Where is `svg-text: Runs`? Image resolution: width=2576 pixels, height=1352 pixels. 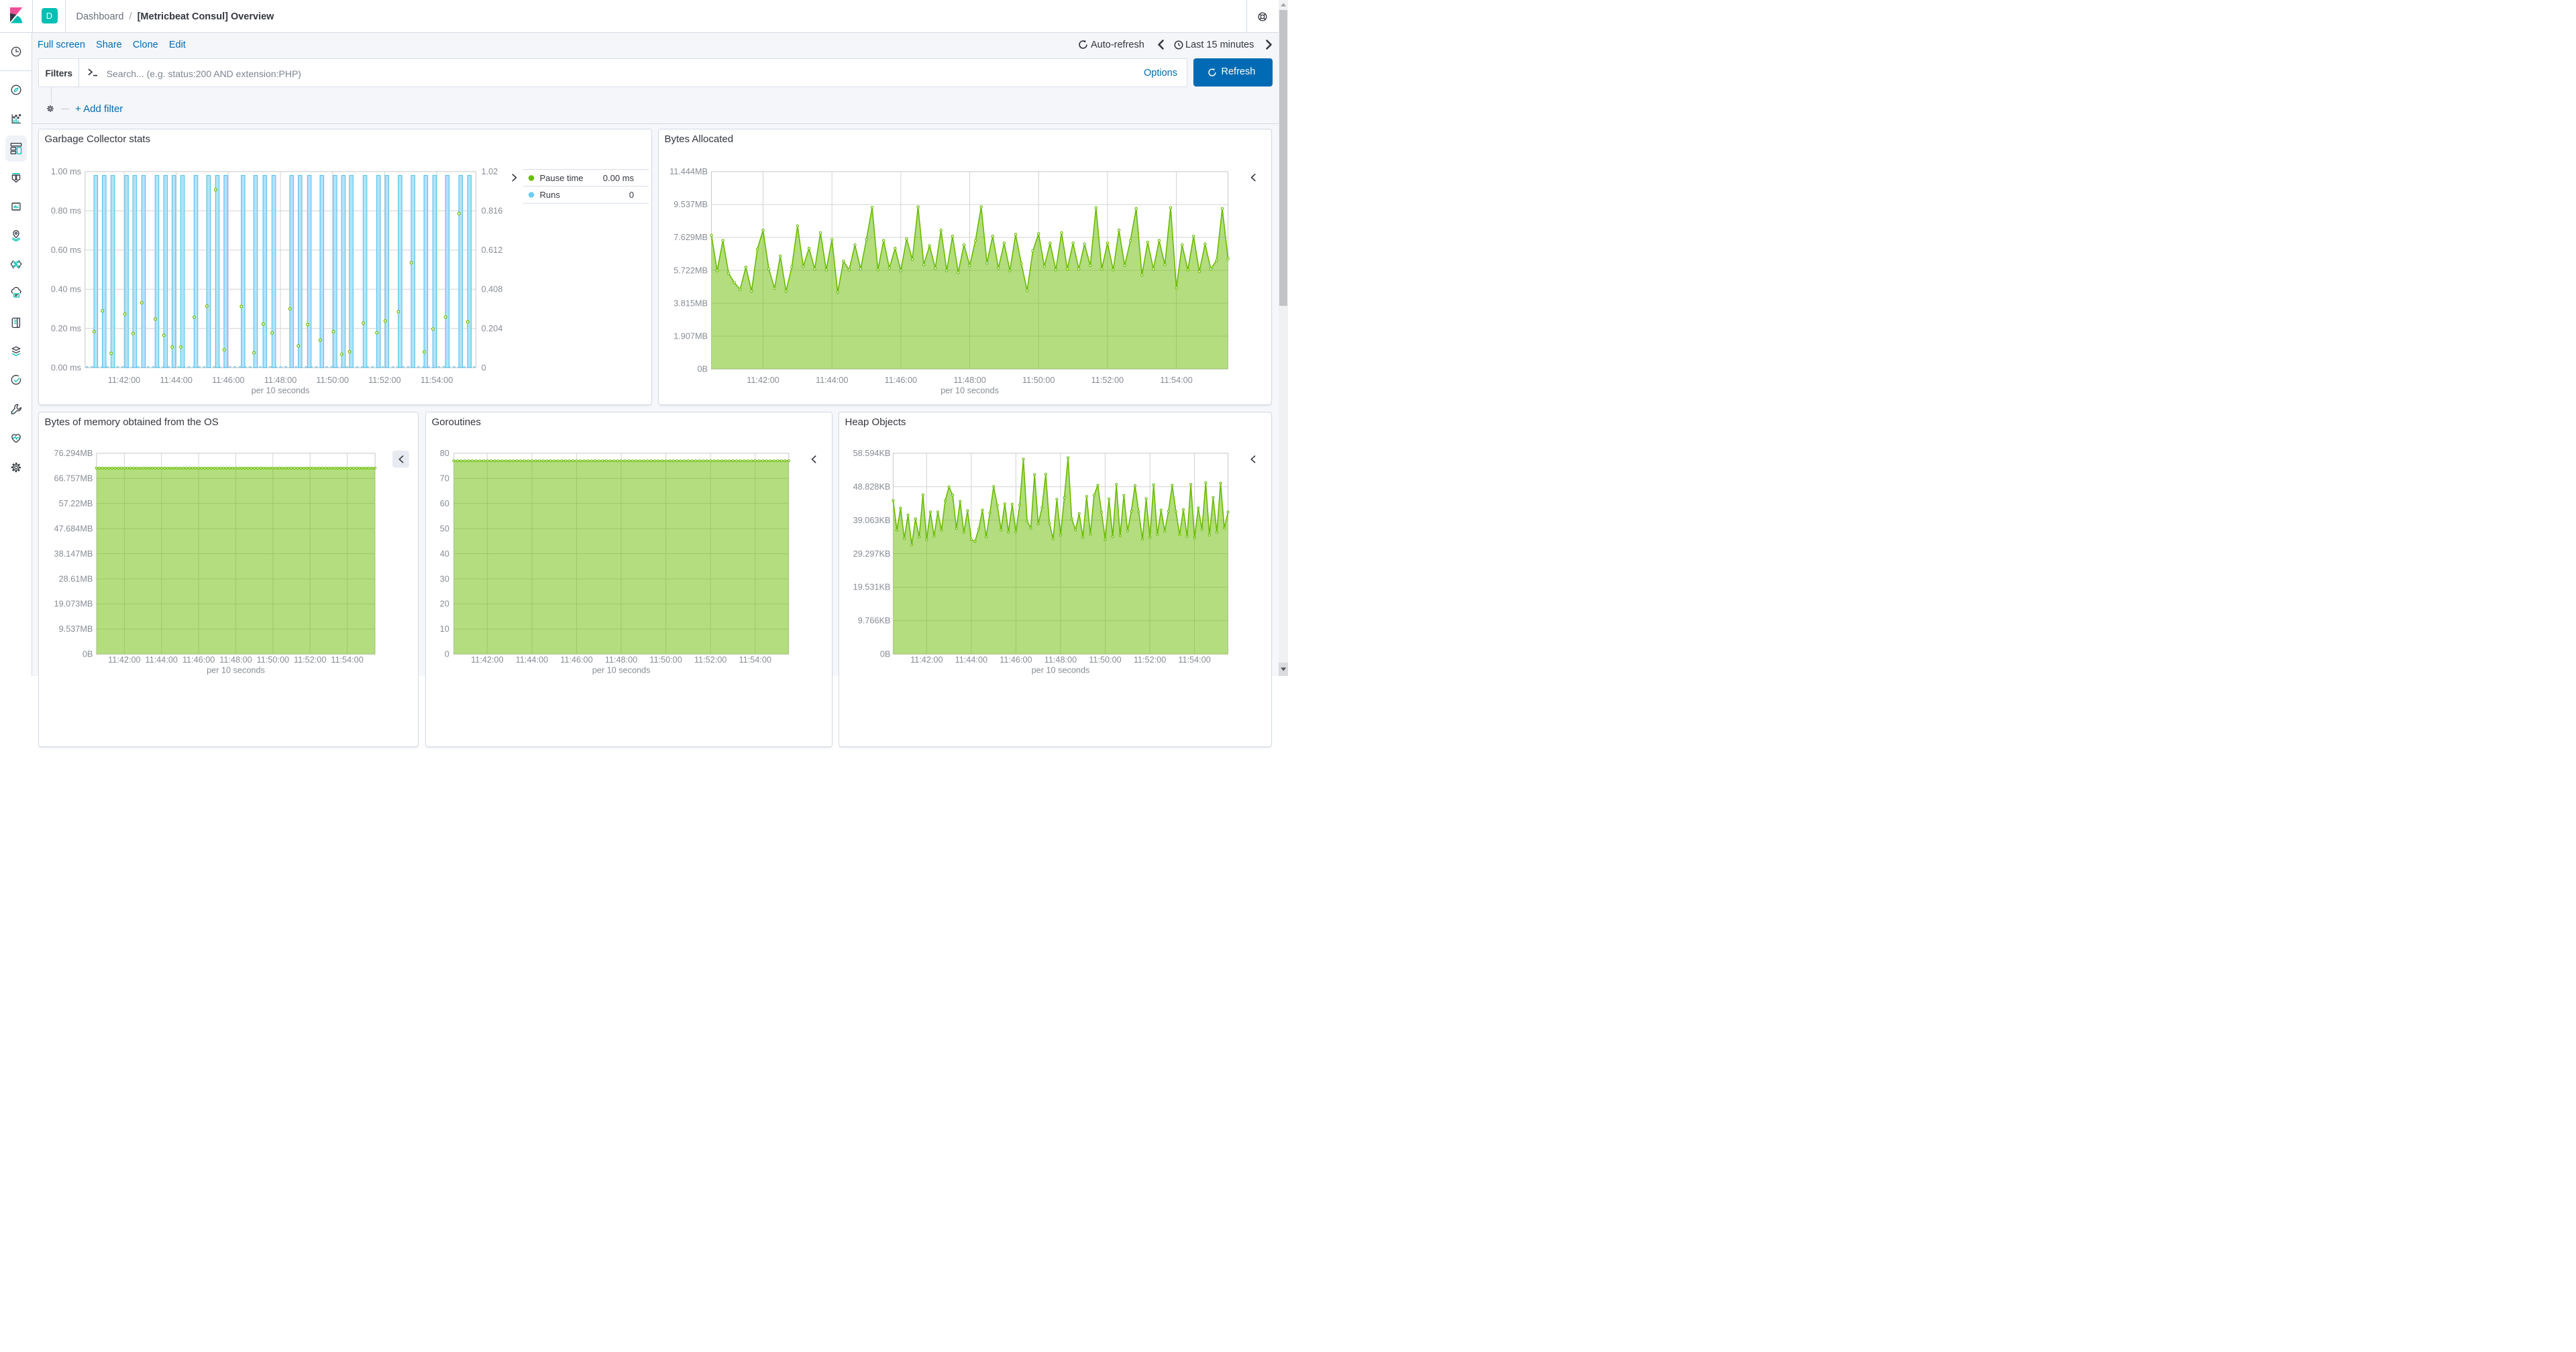
svg-text: Runs is located at coordinates (550, 195).